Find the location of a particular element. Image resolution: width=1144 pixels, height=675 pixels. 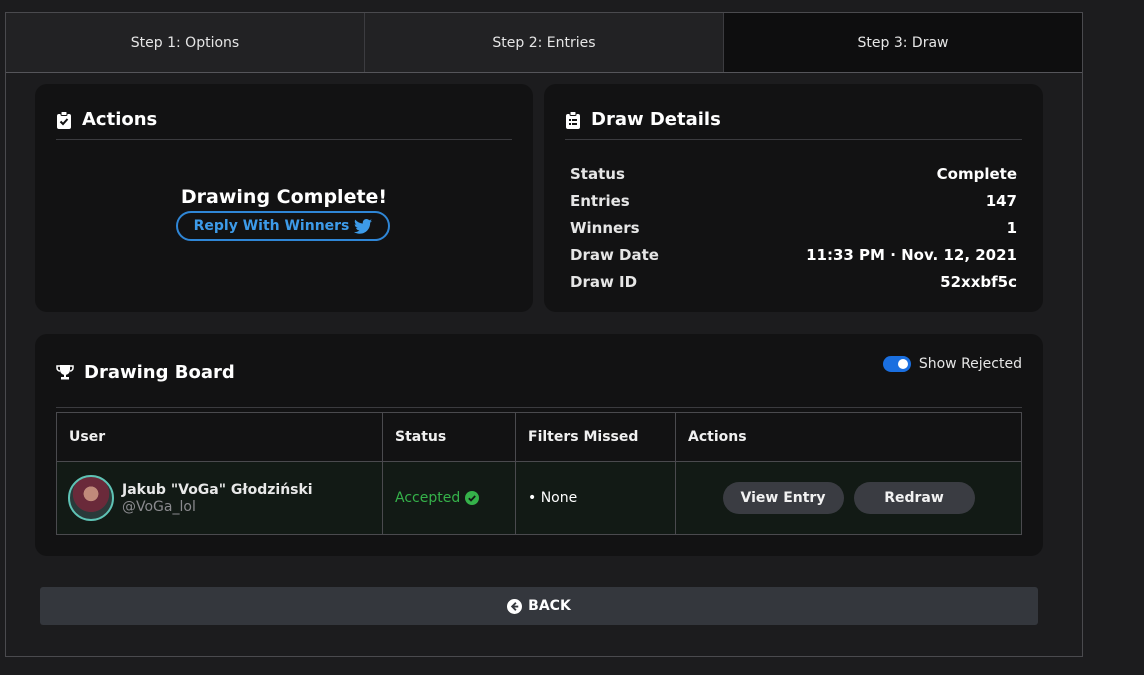

filters-missed-cell: • None is located at coordinates (595, 498).